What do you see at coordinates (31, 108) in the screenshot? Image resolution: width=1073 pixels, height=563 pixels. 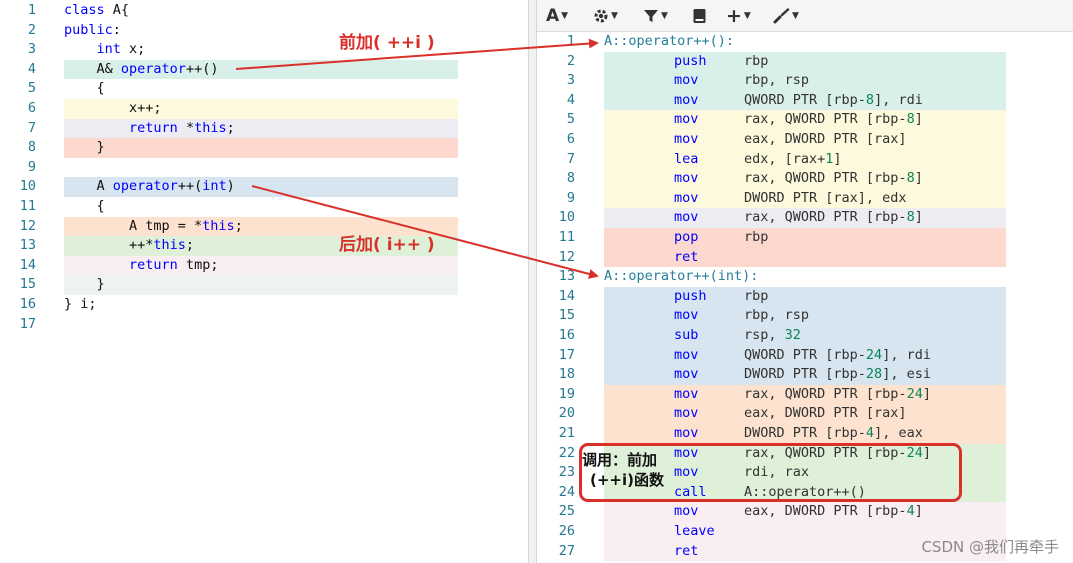 I see `line-number: 6` at bounding box center [31, 108].